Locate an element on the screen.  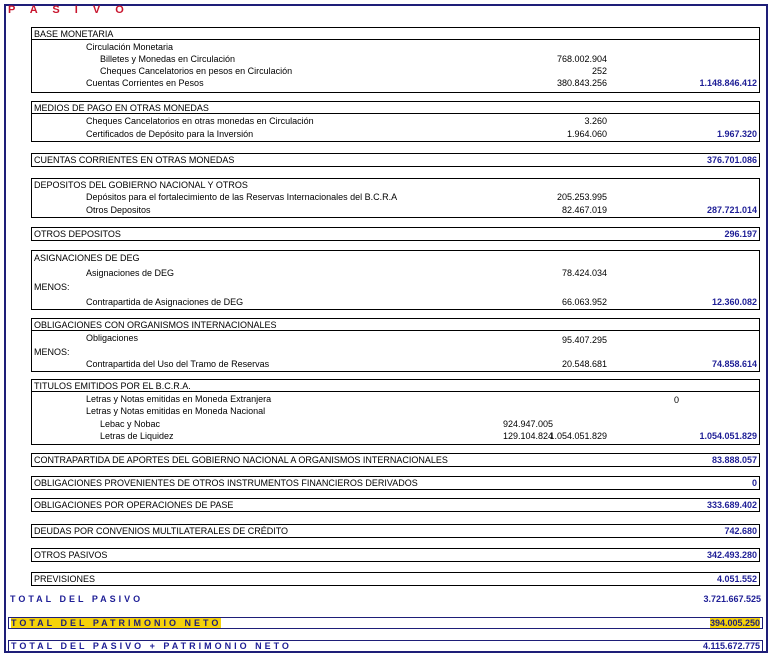
row-label: Contrapartida de Asignaciones de DEG is located at coordinates (165, 302).